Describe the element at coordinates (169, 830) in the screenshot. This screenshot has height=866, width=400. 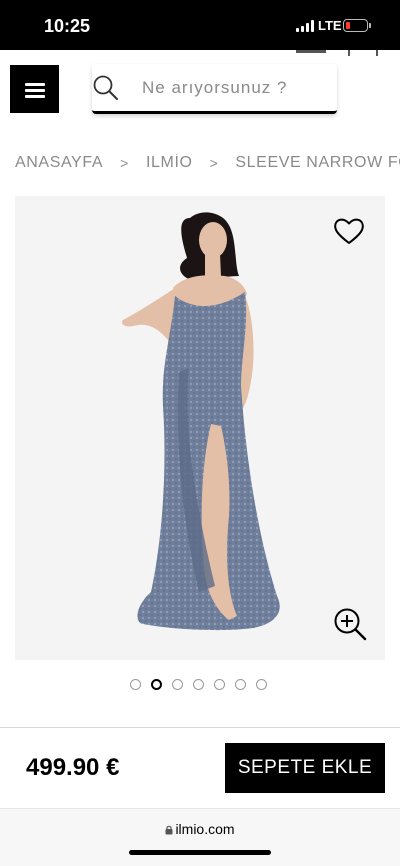
I see `lock-icon` at that location.